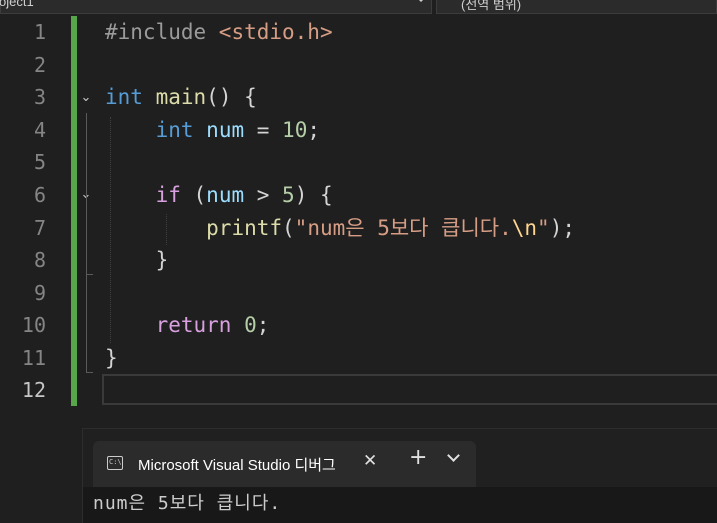  I want to click on line-number: 9, so click(39, 293).